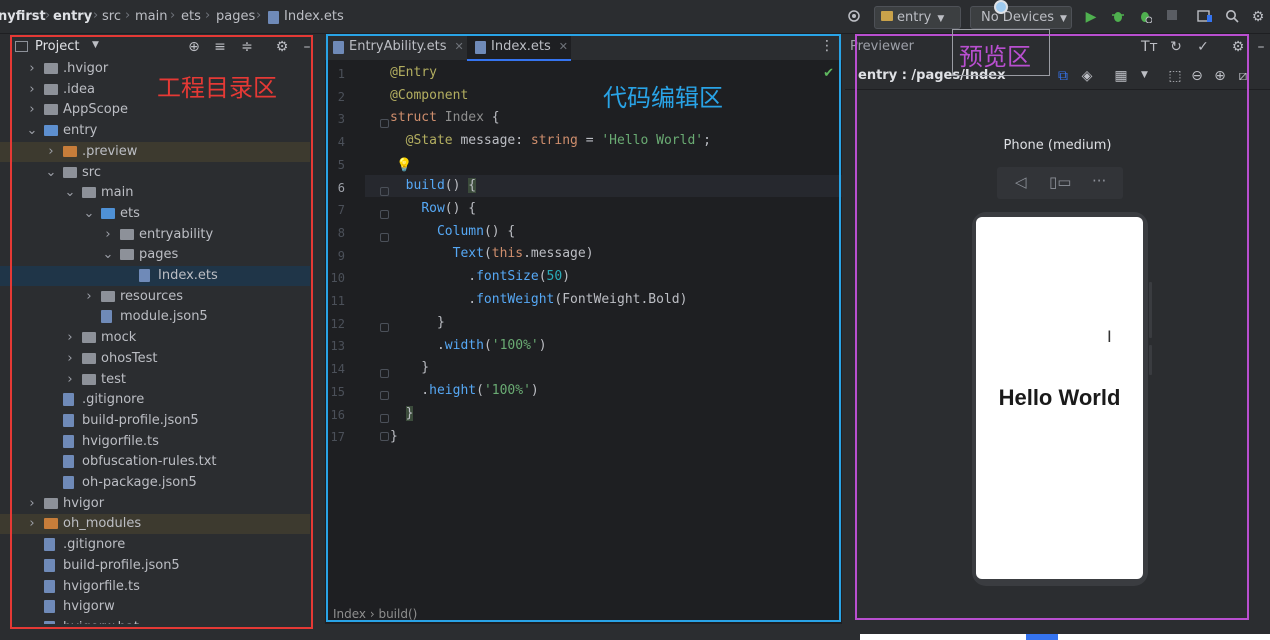 Image resolution: width=1270 pixels, height=640 pixels. What do you see at coordinates (1243, 76) in the screenshot?
I see `rotate-icon: ⧄` at bounding box center [1243, 76].